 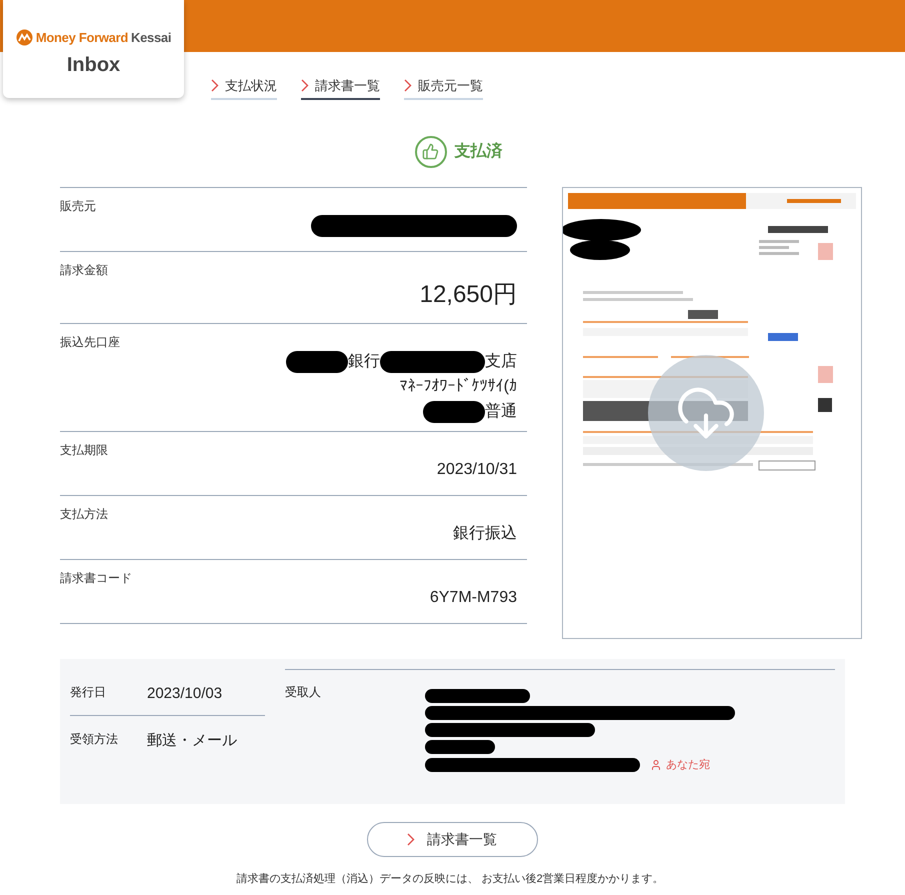 I want to click on field-label: 支払期限, so click(x=84, y=450).